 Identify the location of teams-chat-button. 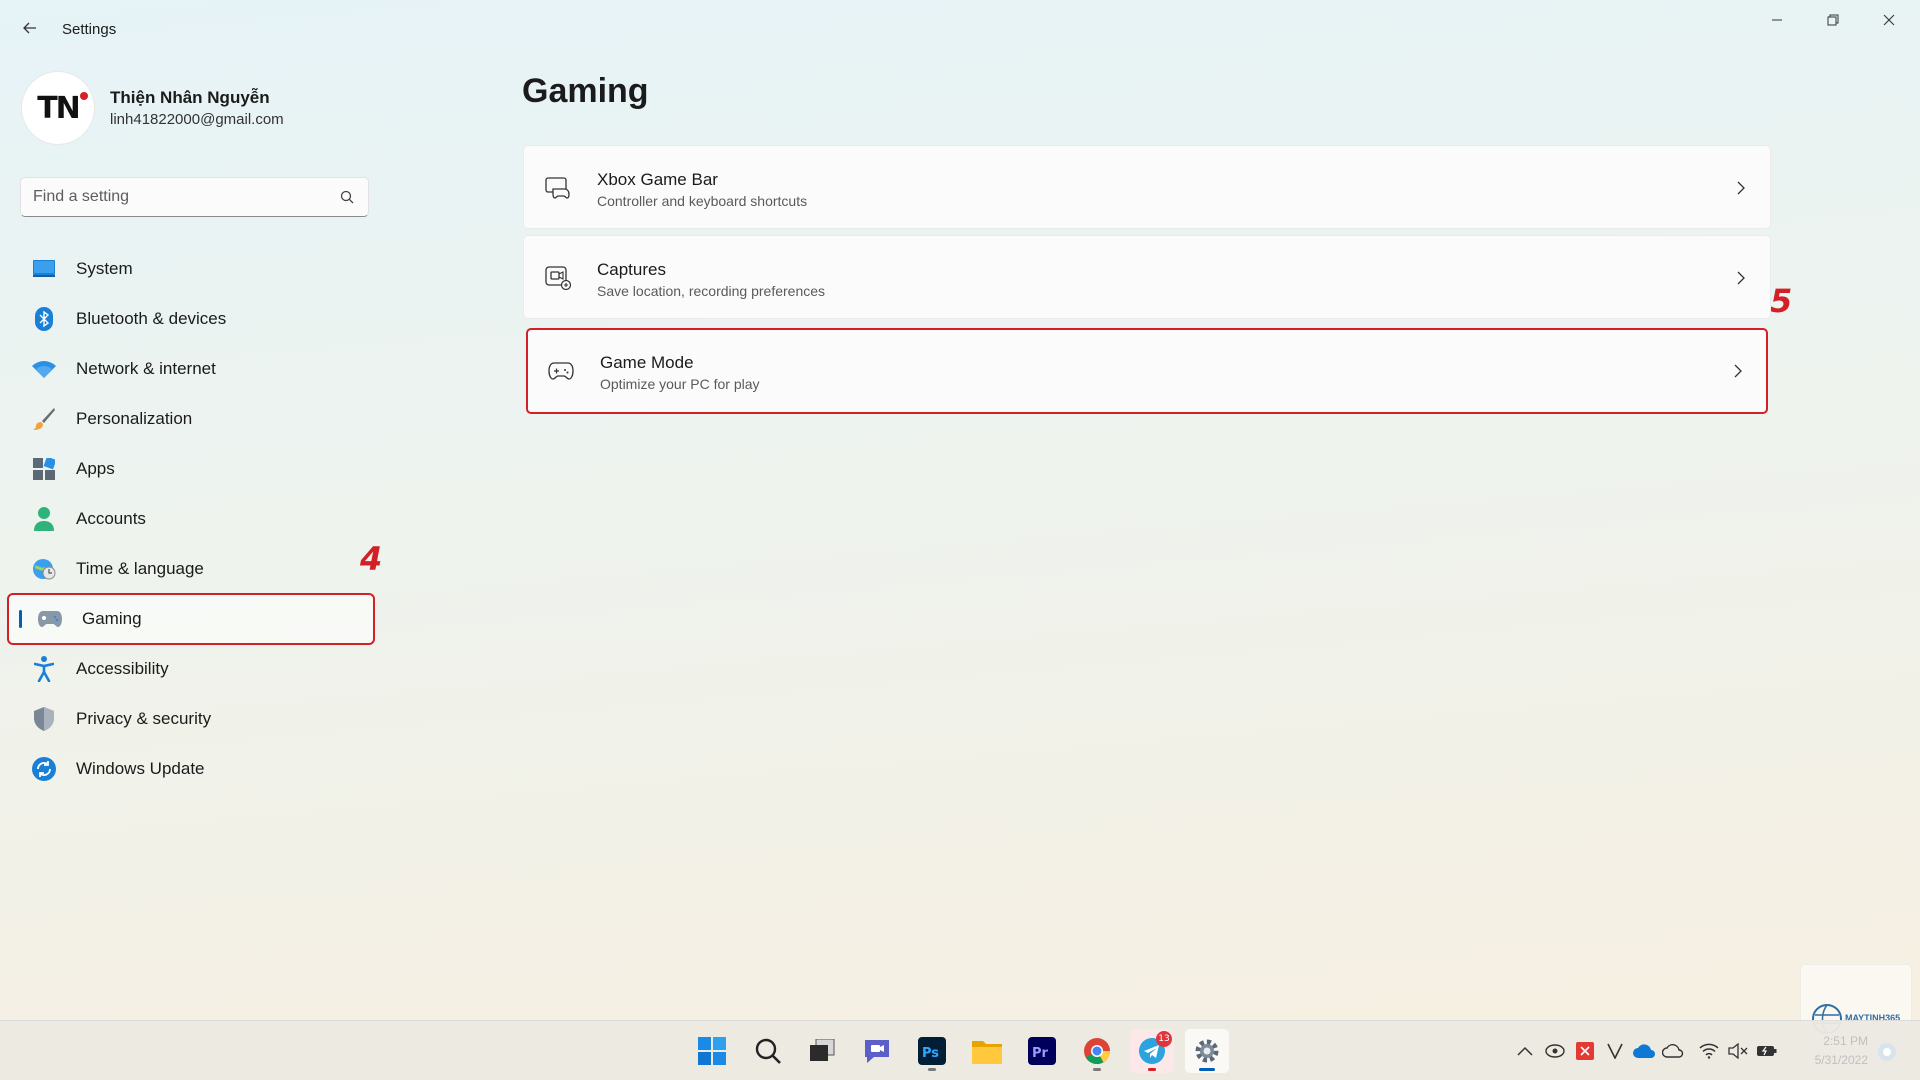
(877, 1051).